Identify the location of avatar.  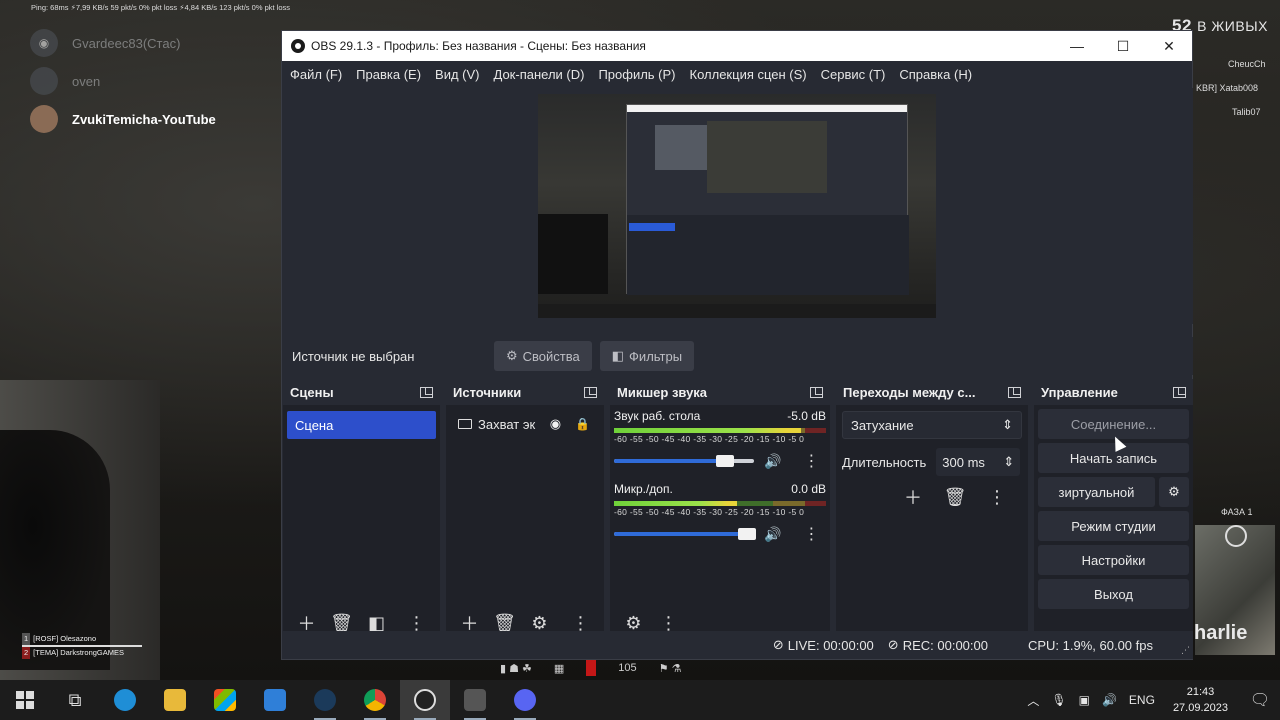
(44, 119).